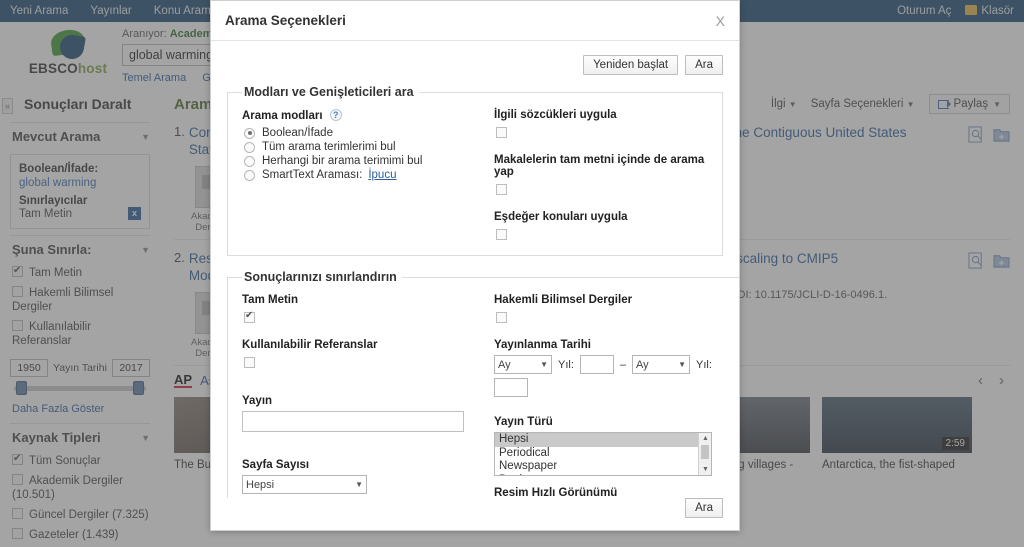 The width and height of the screenshot is (1024, 547). I want to click on references-label: Kullanılabilir Referanslar, so click(310, 345).